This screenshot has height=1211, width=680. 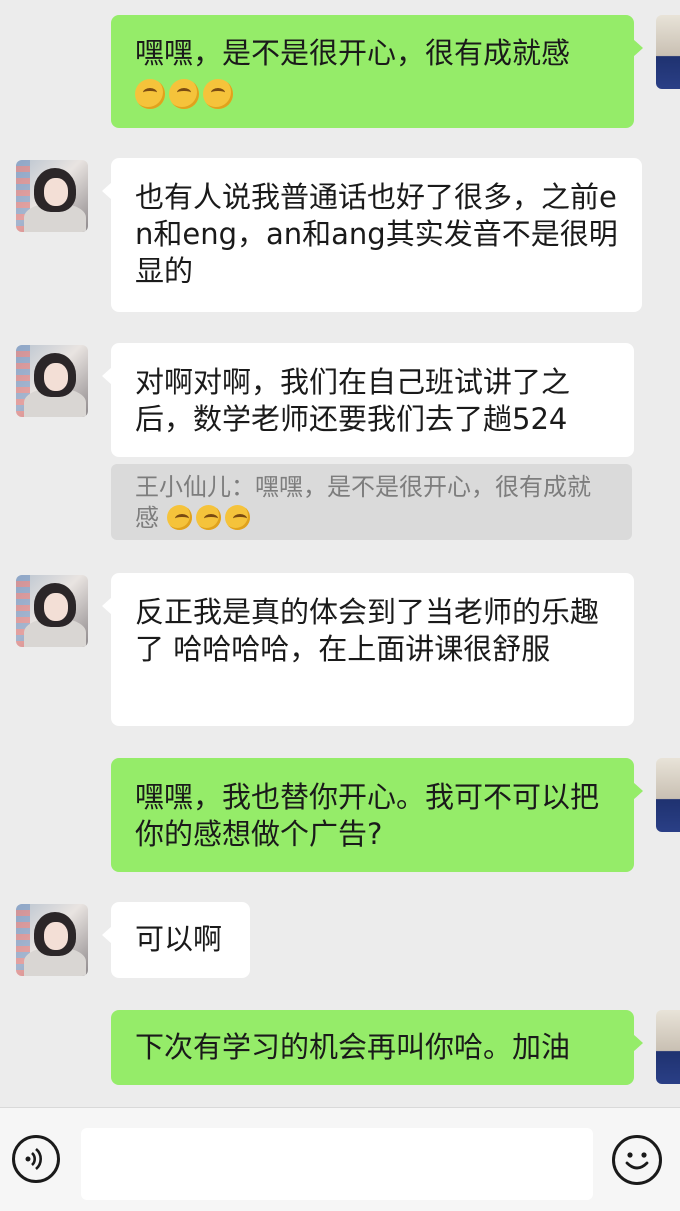 I want to click on message-text: 可以啊, so click(x=179, y=939).